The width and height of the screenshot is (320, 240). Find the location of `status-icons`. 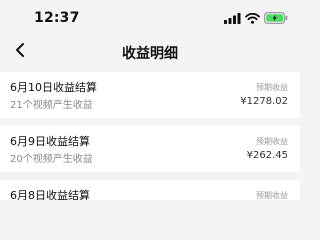

status-icons is located at coordinates (256, 18).